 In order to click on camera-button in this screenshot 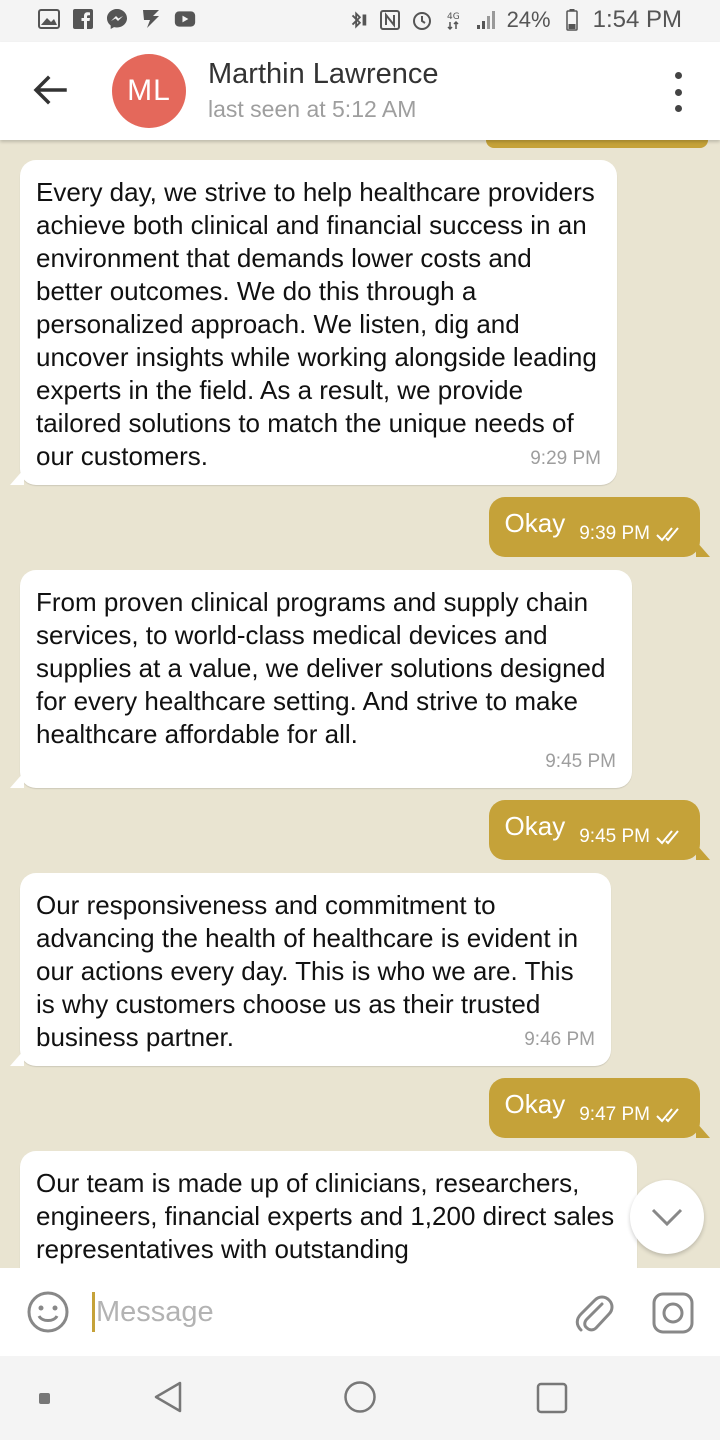, I will do `click(673, 1315)`.